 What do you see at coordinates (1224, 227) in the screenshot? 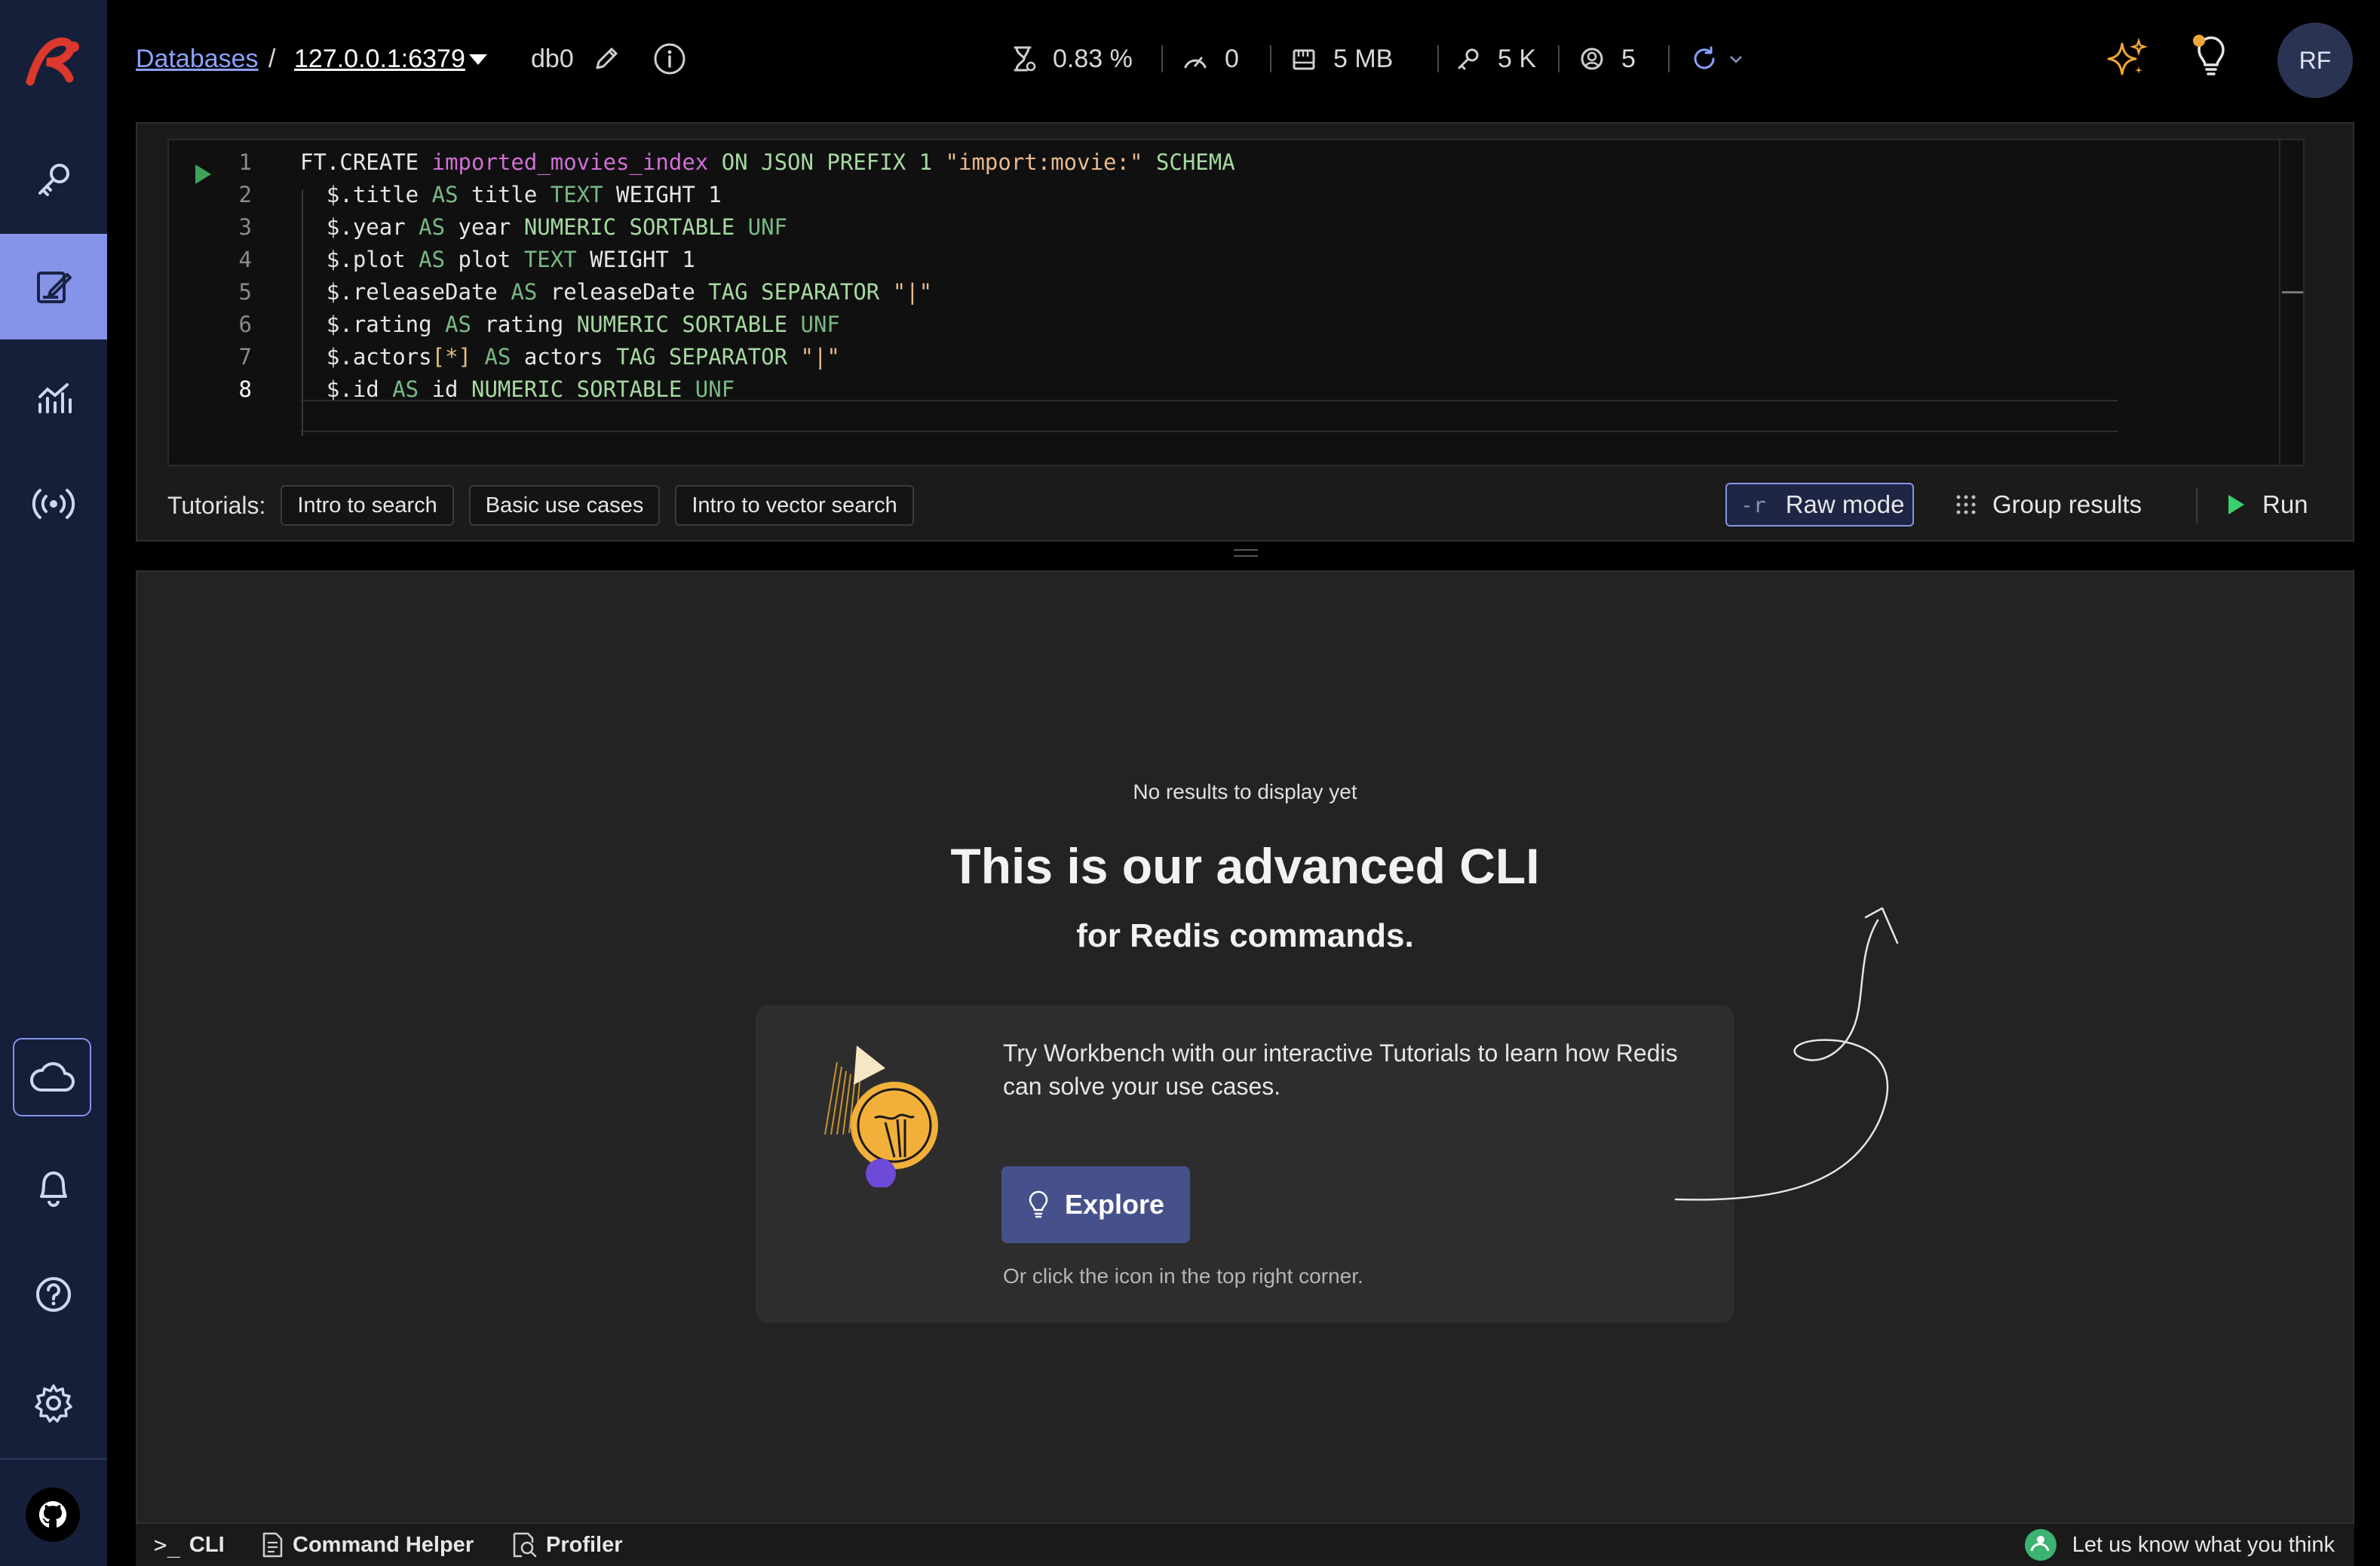
I see `code-line: 3 $.year AS year NUMERIC SORTABLE UNF` at bounding box center [1224, 227].